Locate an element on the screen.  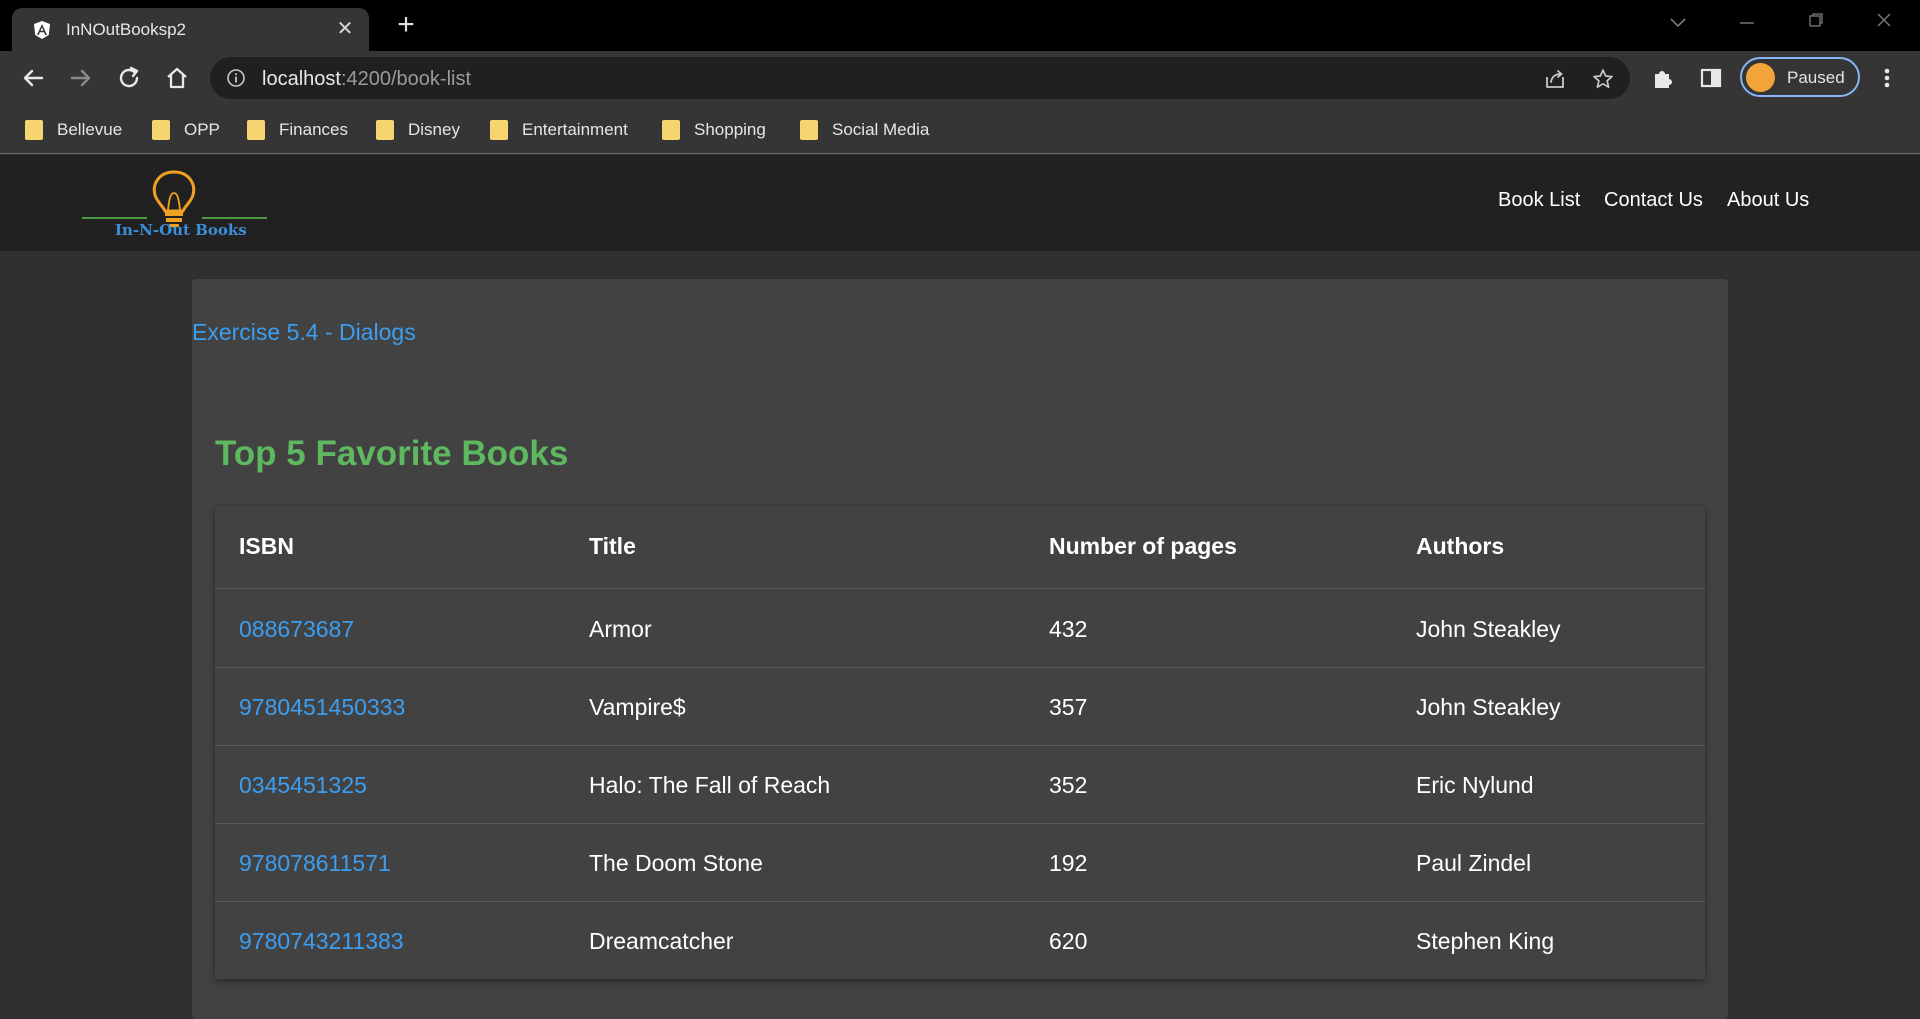
book-title: The Doom Stone is located at coordinates (676, 863).